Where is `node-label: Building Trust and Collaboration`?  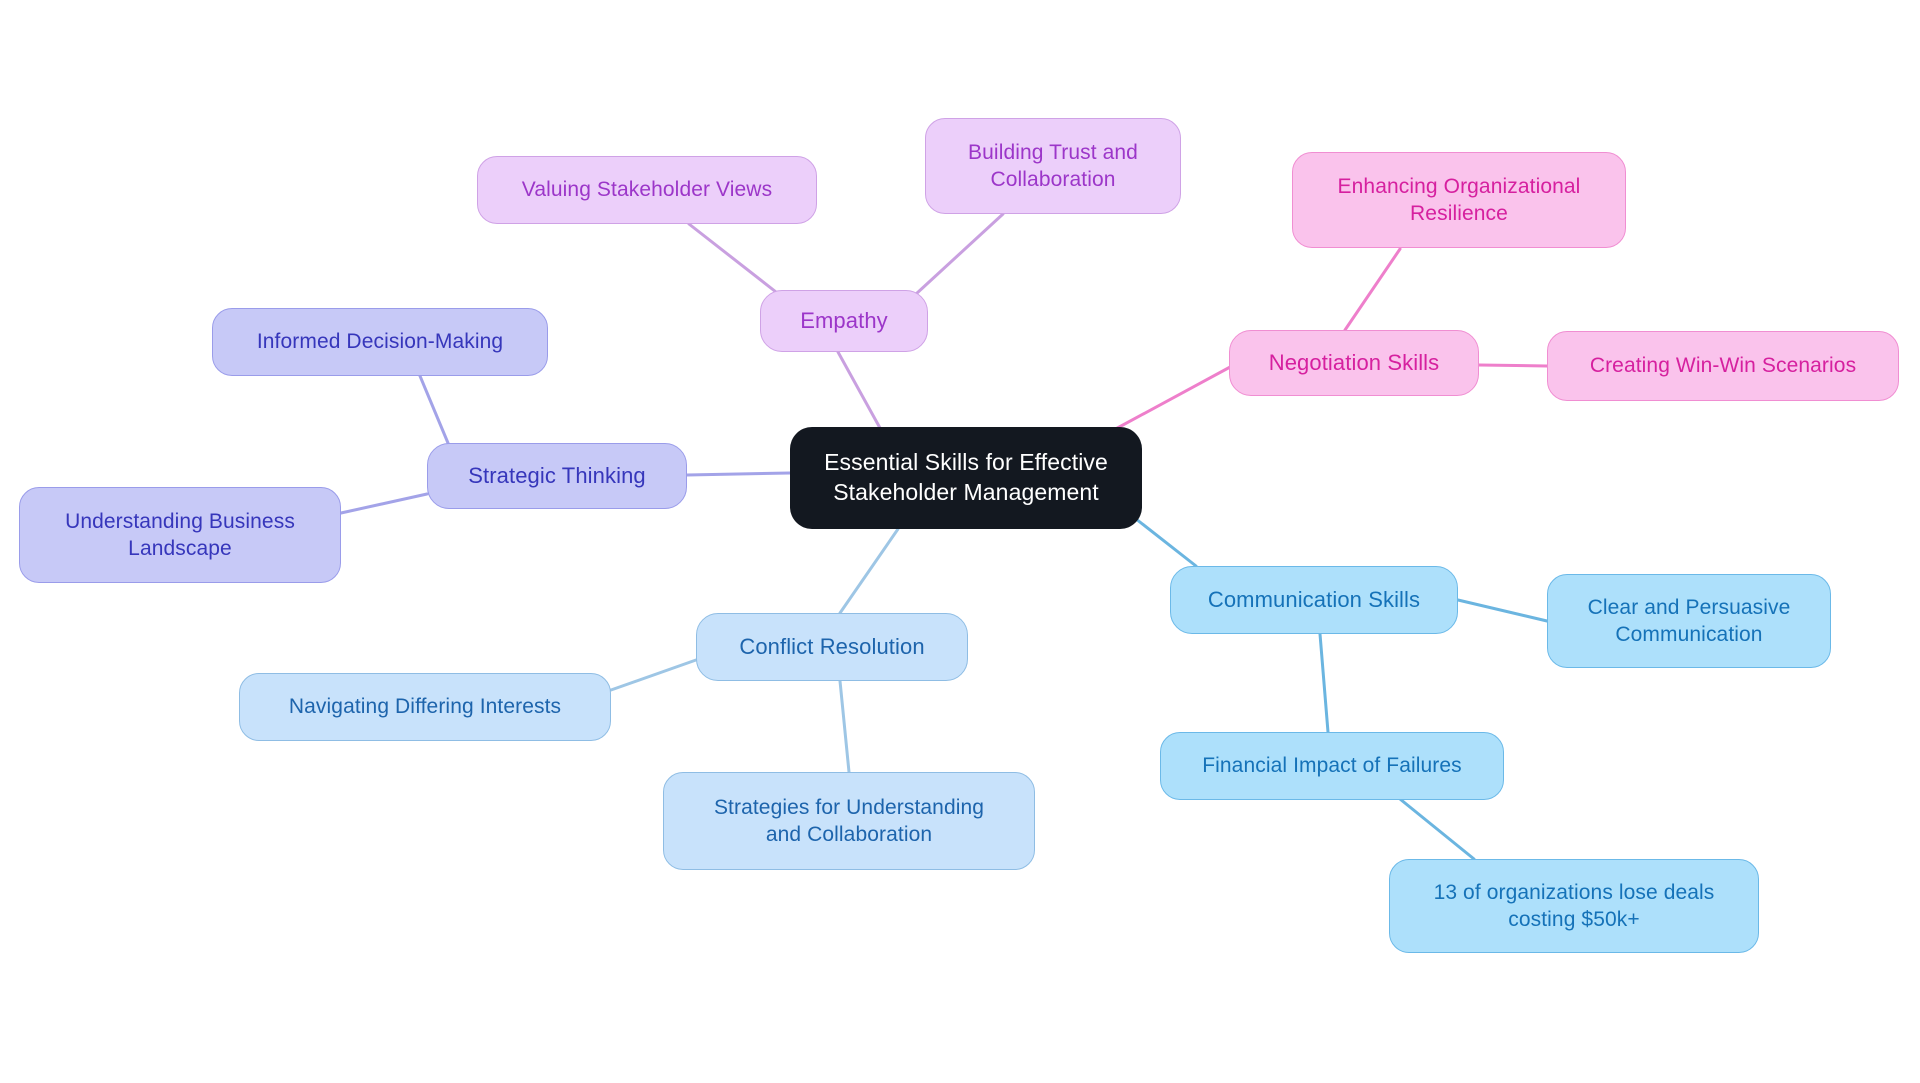 node-label: Building Trust and Collaboration is located at coordinates (1053, 165).